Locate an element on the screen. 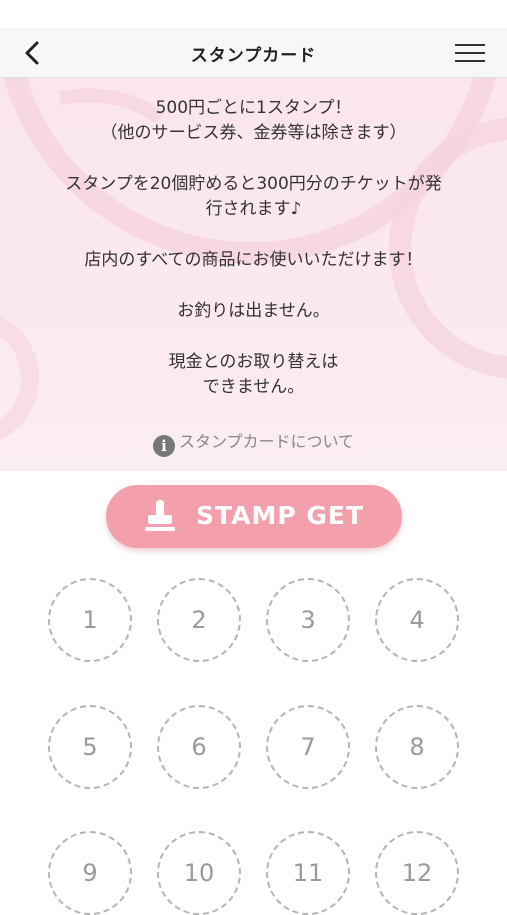 The image size is (507, 915). page-title: スタンプカード is located at coordinates (253, 56).